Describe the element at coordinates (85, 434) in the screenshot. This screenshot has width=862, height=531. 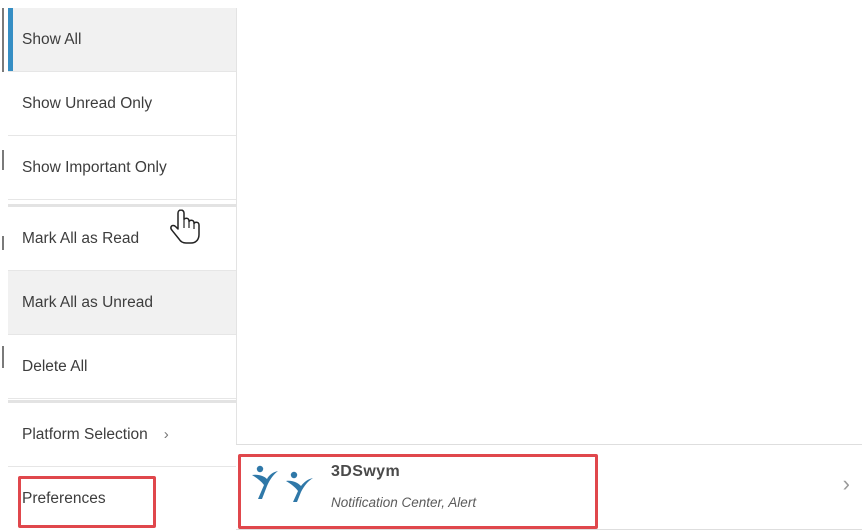
I see `menu-item-label: Platform Selection` at that location.